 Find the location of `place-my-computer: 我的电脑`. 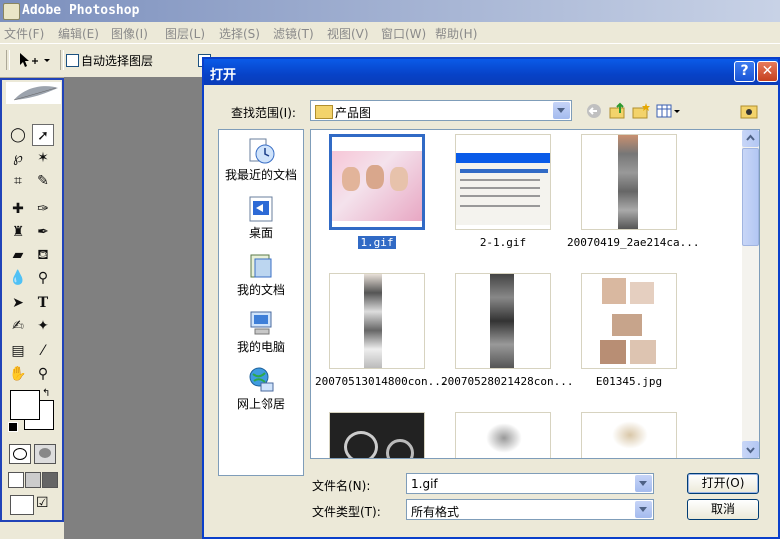

place-my-computer: 我的电脑 is located at coordinates (261, 331).